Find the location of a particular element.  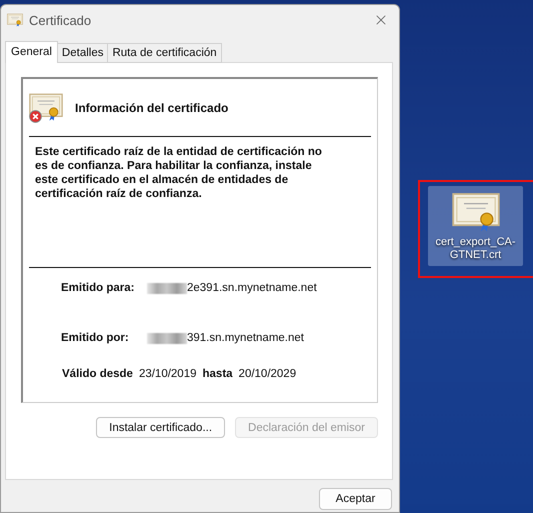

desktop-file: cert_export_CA-GTNET.crt is located at coordinates (475, 226).